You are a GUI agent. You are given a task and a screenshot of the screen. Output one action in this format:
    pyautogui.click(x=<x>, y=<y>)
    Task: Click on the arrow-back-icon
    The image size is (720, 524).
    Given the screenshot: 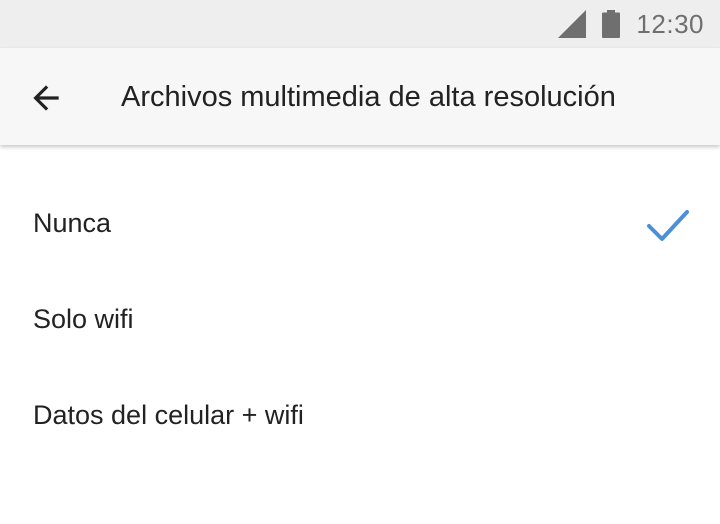 What is the action you would take?
    pyautogui.click(x=46, y=98)
    